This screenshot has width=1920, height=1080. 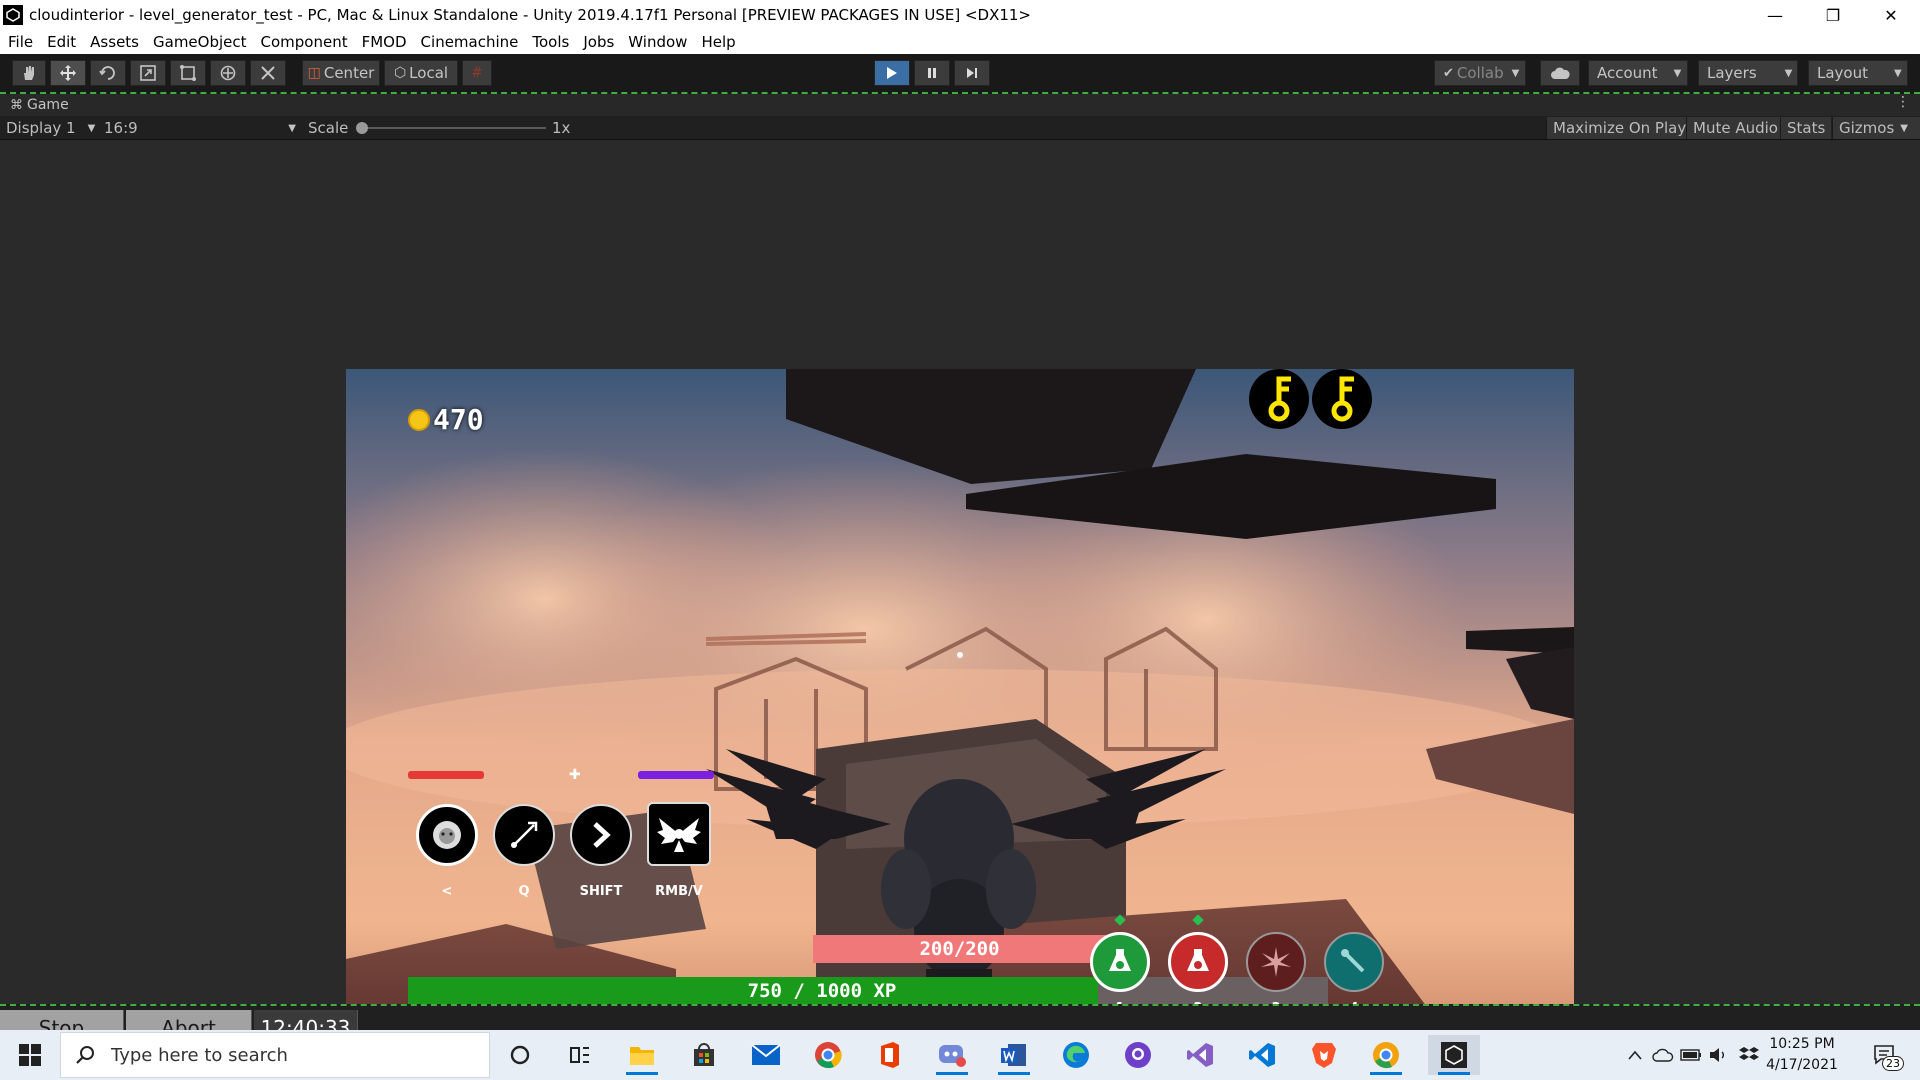 I want to click on windows-logo-icon, so click(x=30, y=1055).